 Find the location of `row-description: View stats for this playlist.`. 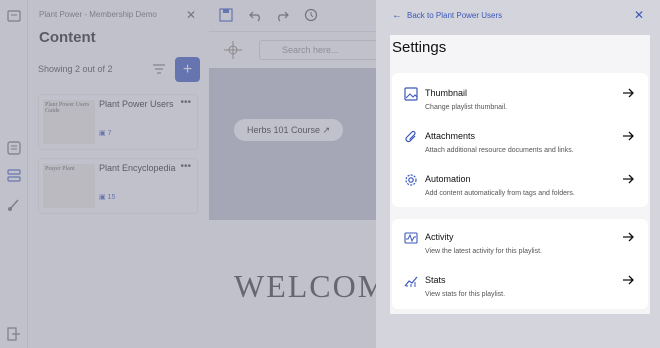

row-description: View stats for this playlist. is located at coordinates (465, 294).